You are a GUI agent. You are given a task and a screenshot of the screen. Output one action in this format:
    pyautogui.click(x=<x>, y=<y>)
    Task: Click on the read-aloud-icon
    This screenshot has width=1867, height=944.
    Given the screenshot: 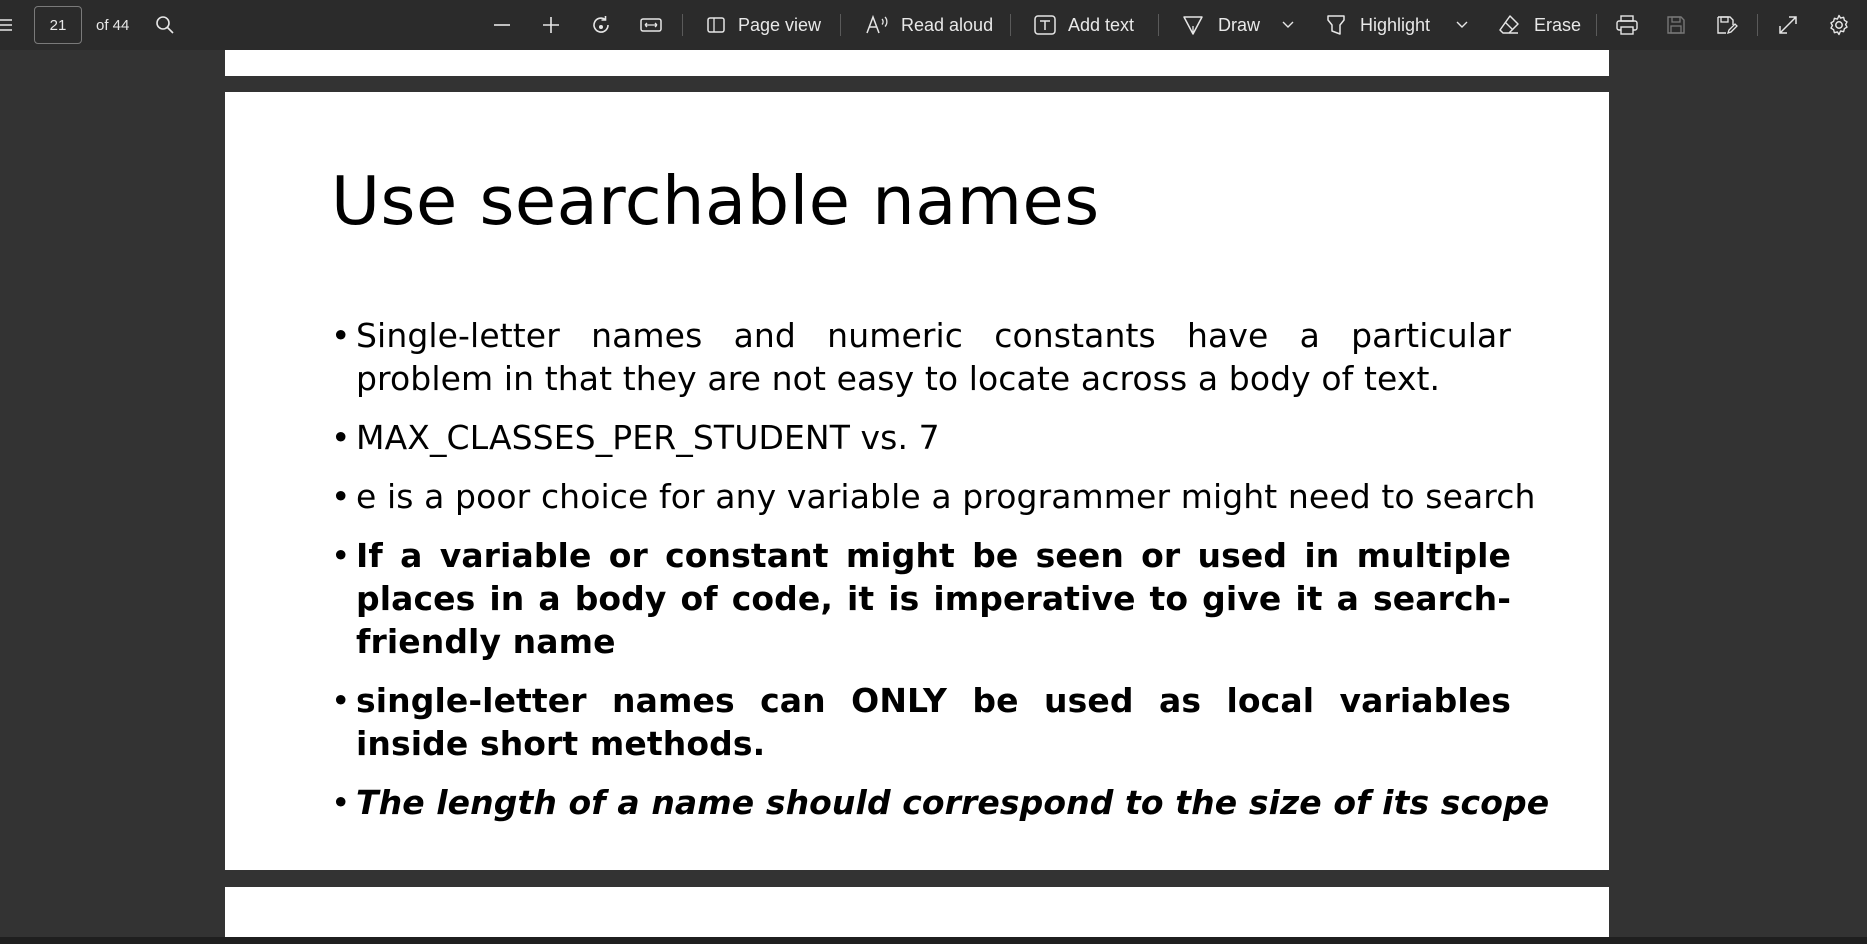 What is the action you would take?
    pyautogui.click(x=877, y=25)
    